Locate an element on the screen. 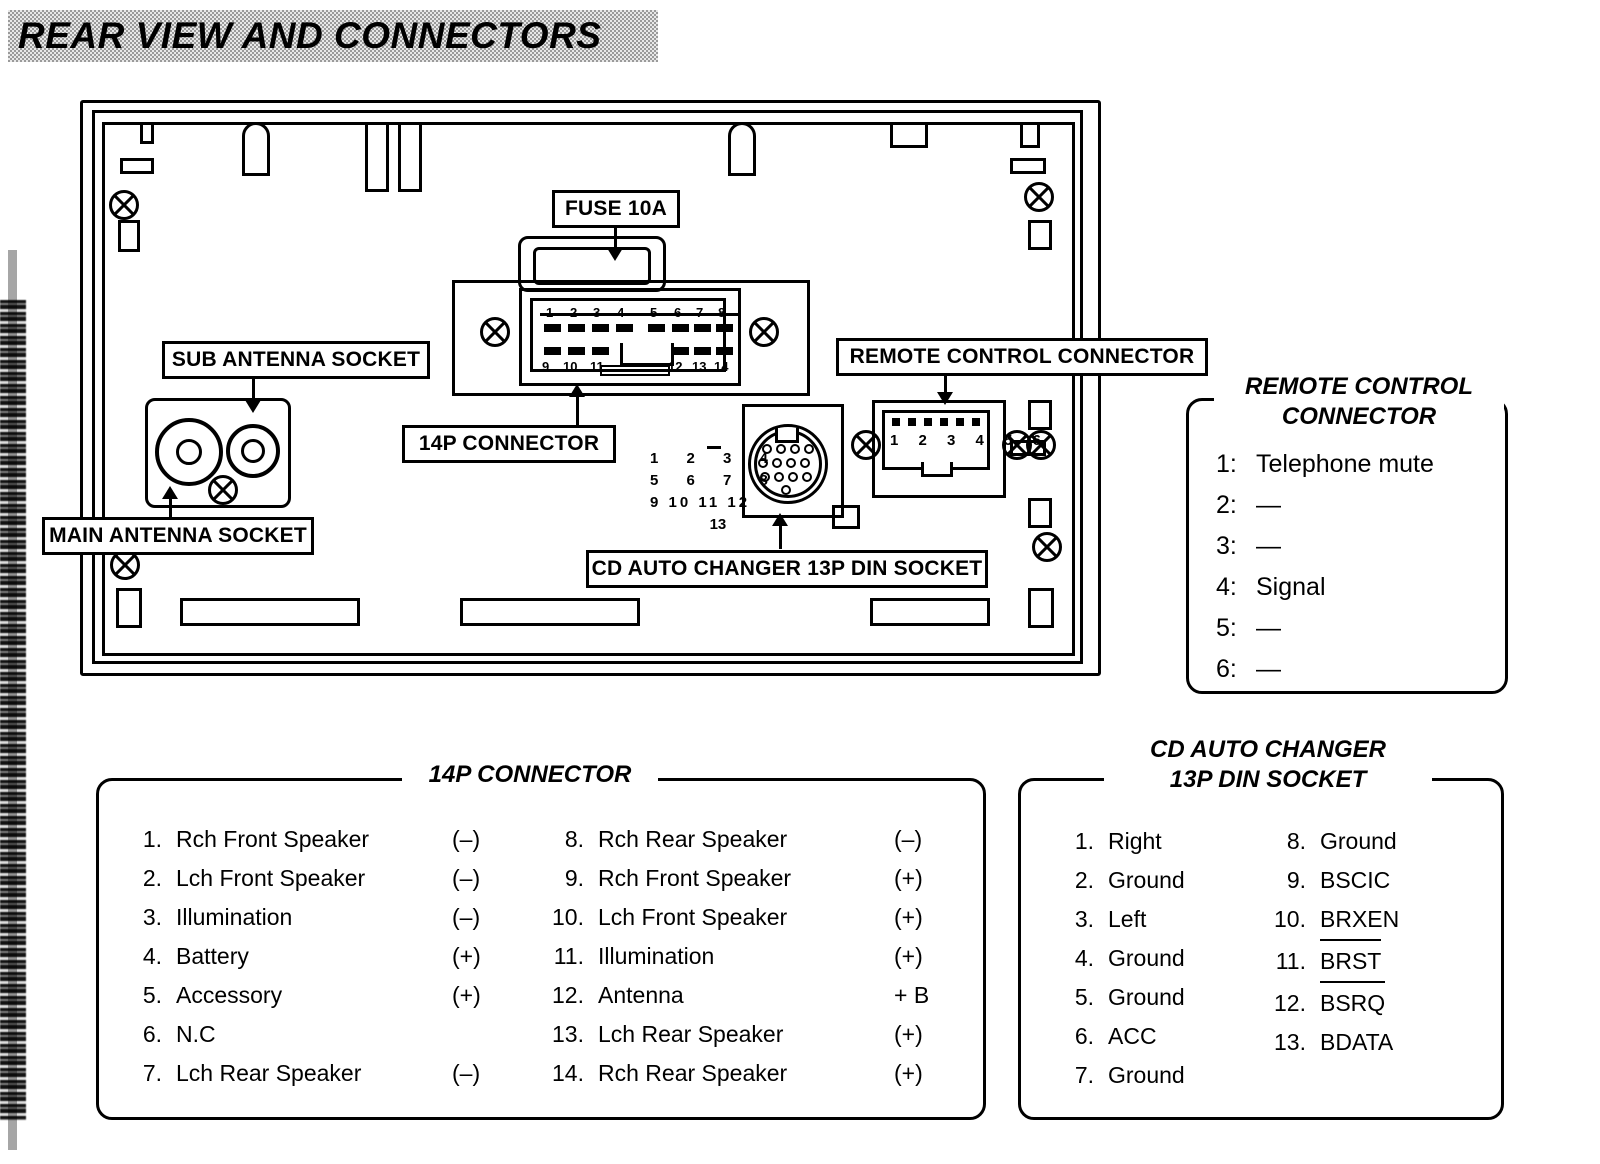 The width and height of the screenshot is (1600, 1164). pin-number: 1. is located at coordinates (1084, 841).